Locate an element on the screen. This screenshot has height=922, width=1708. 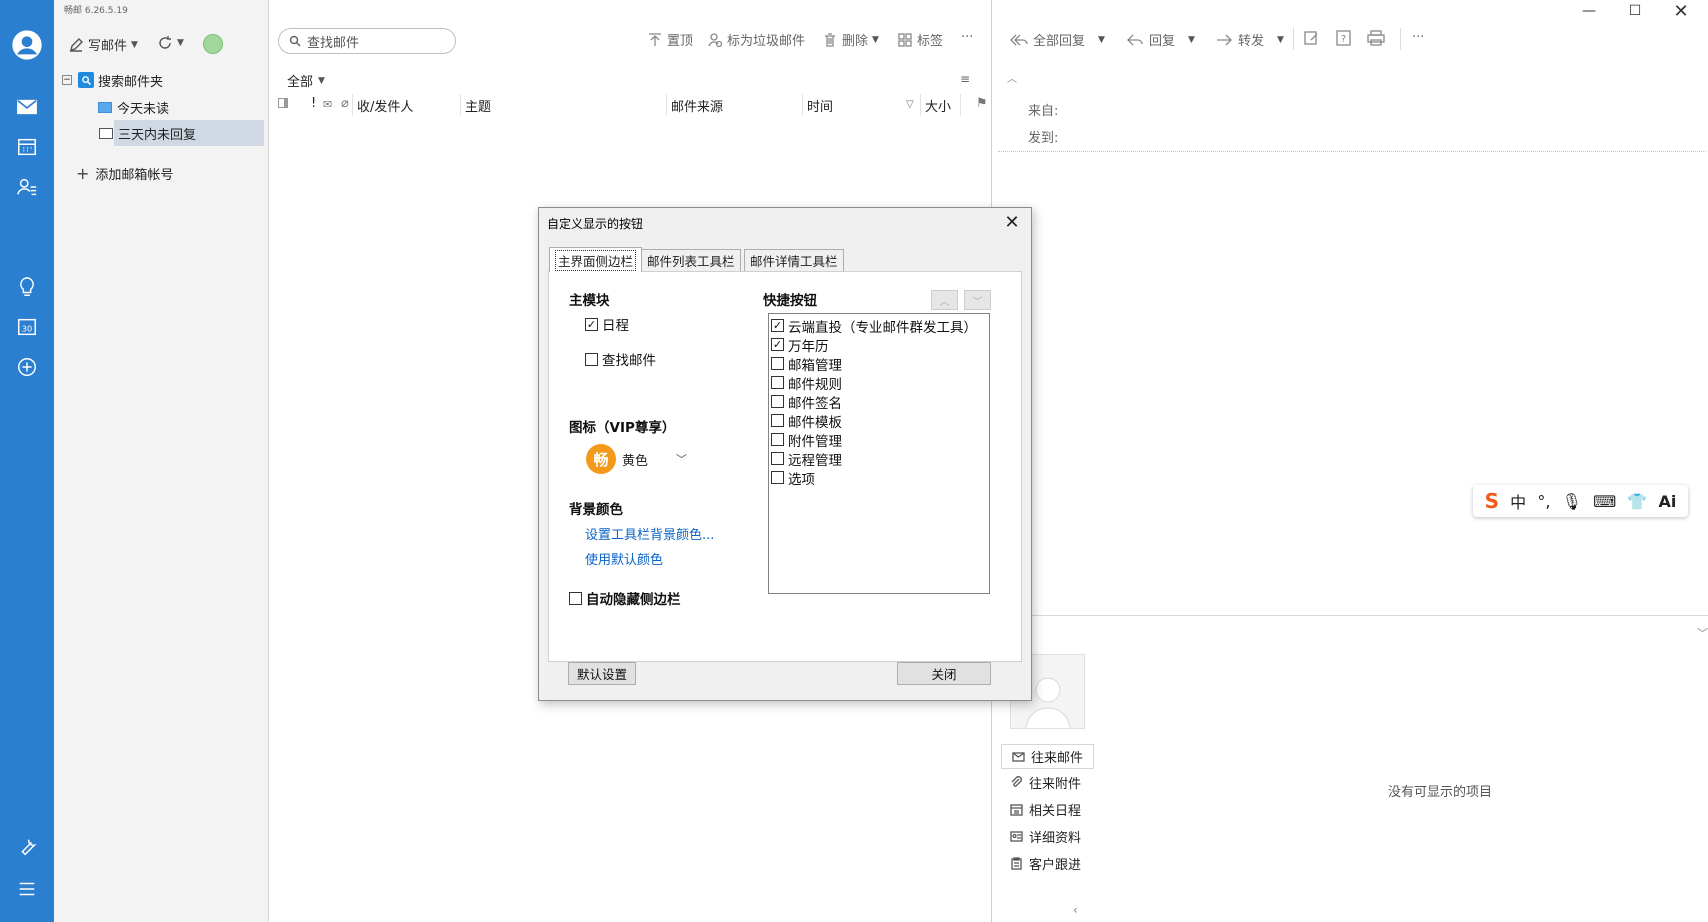
read-status-col-icon is located at coordinates (283, 103).